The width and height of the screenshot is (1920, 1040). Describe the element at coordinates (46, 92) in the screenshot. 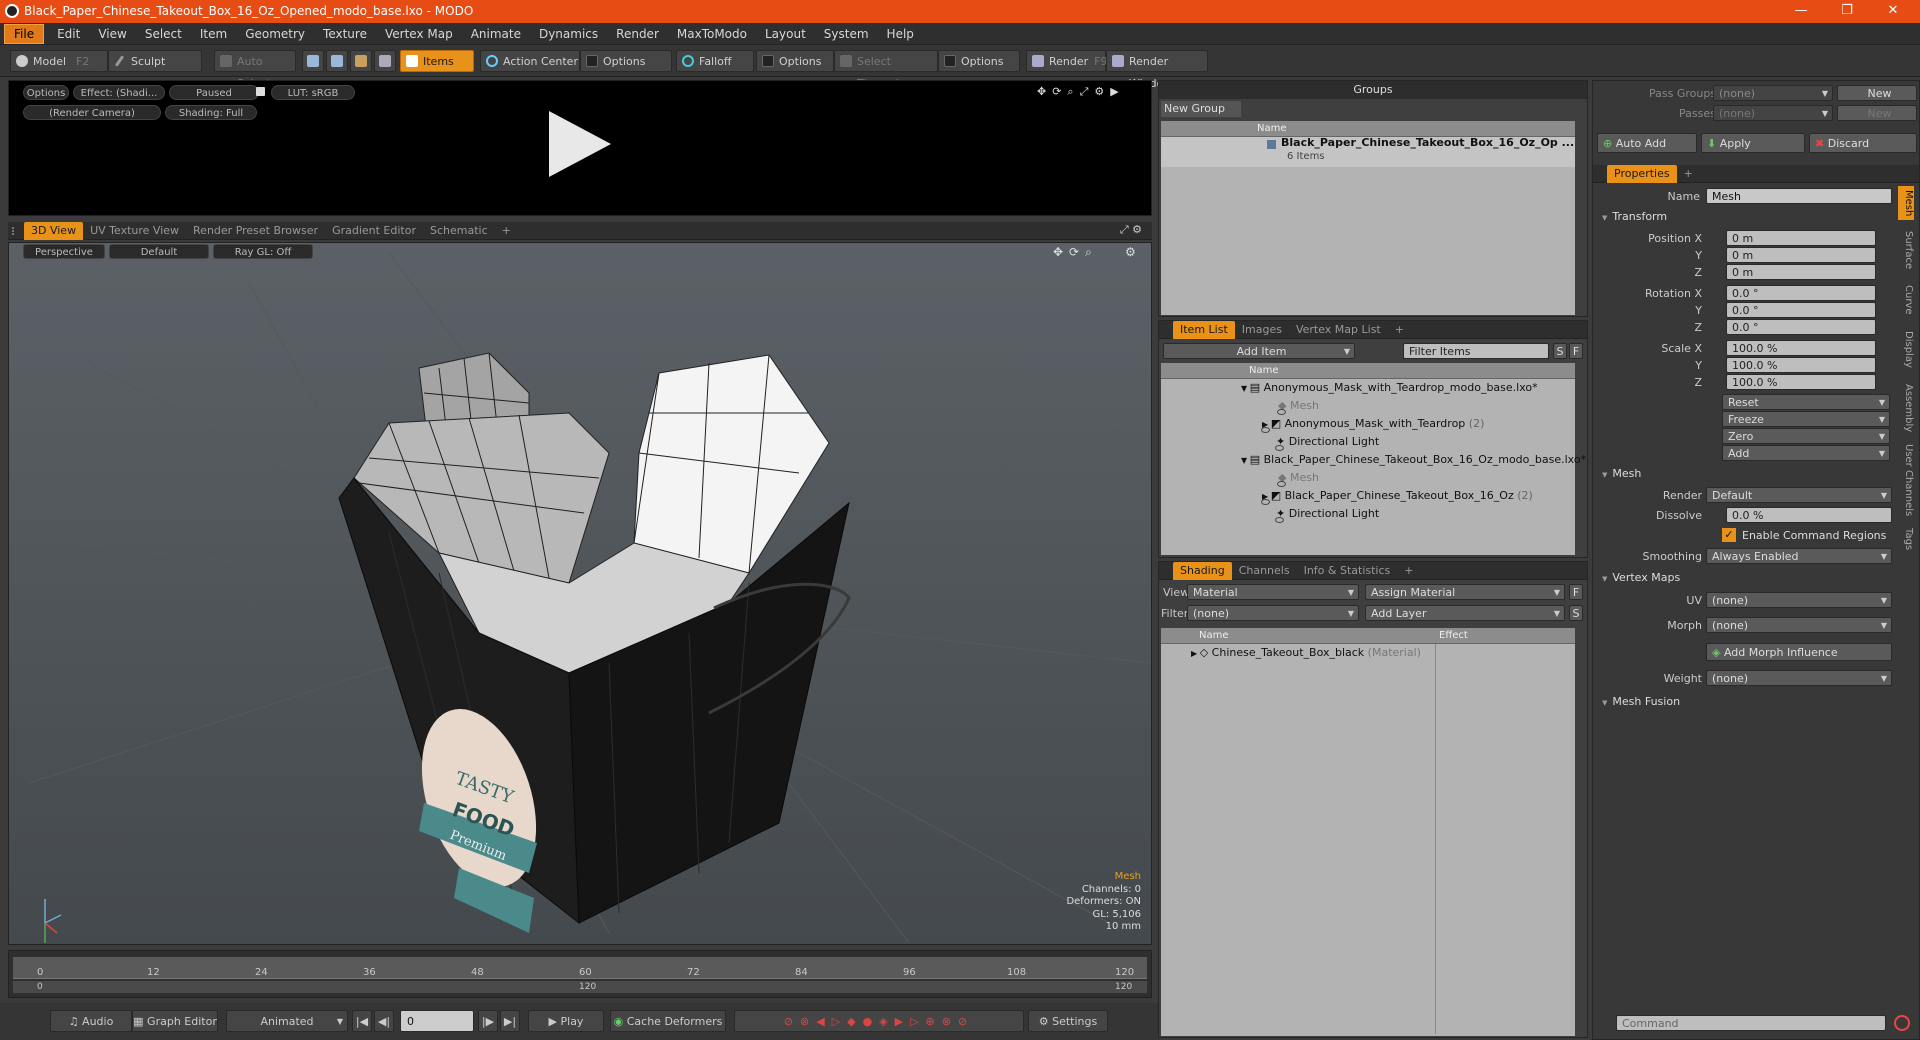

I see `preview-options-button: Options` at that location.